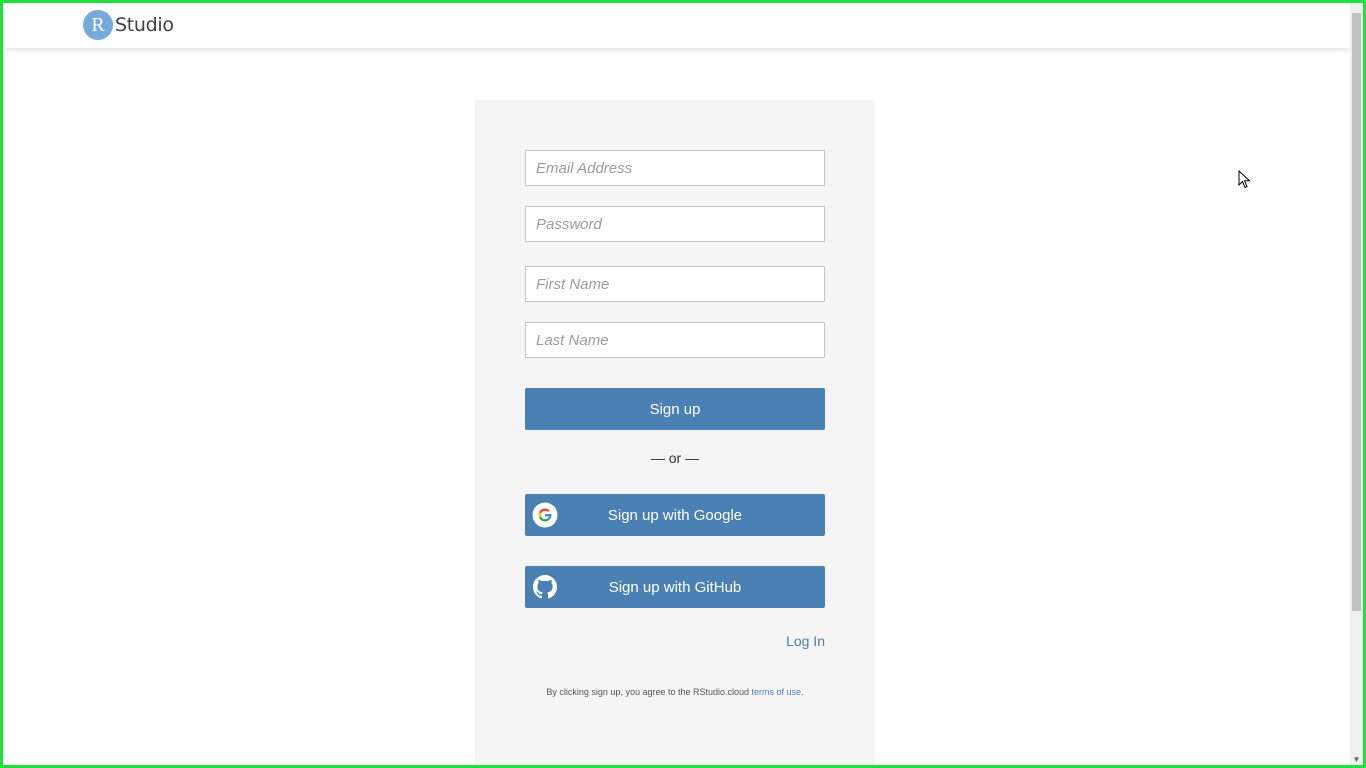 Image resolution: width=1366 pixels, height=768 pixels. I want to click on scroll-down-arrow-icon: ▼, so click(1356, 759).